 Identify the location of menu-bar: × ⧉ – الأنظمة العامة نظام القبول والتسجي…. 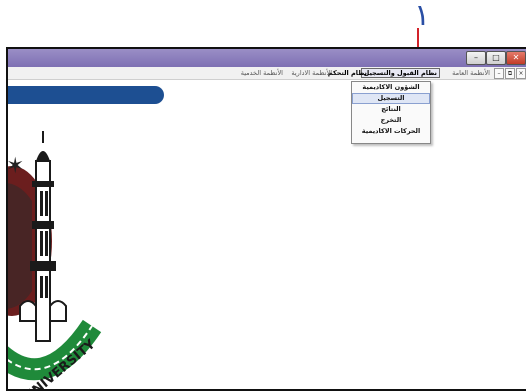
(267, 73).